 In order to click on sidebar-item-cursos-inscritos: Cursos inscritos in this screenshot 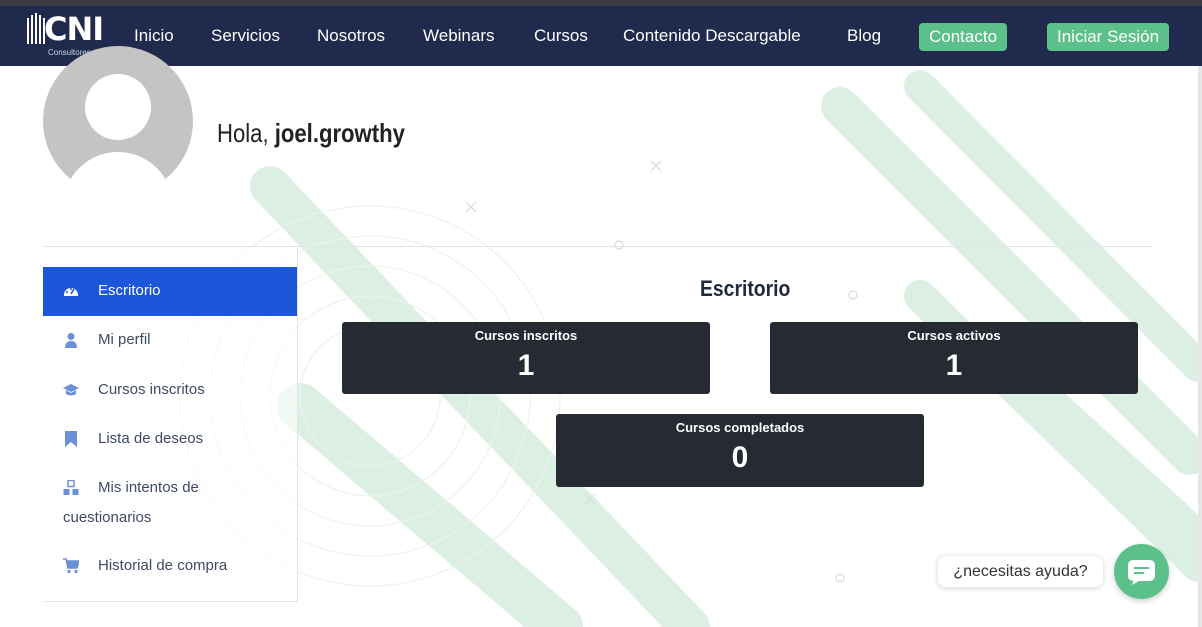, I will do `click(170, 389)`.